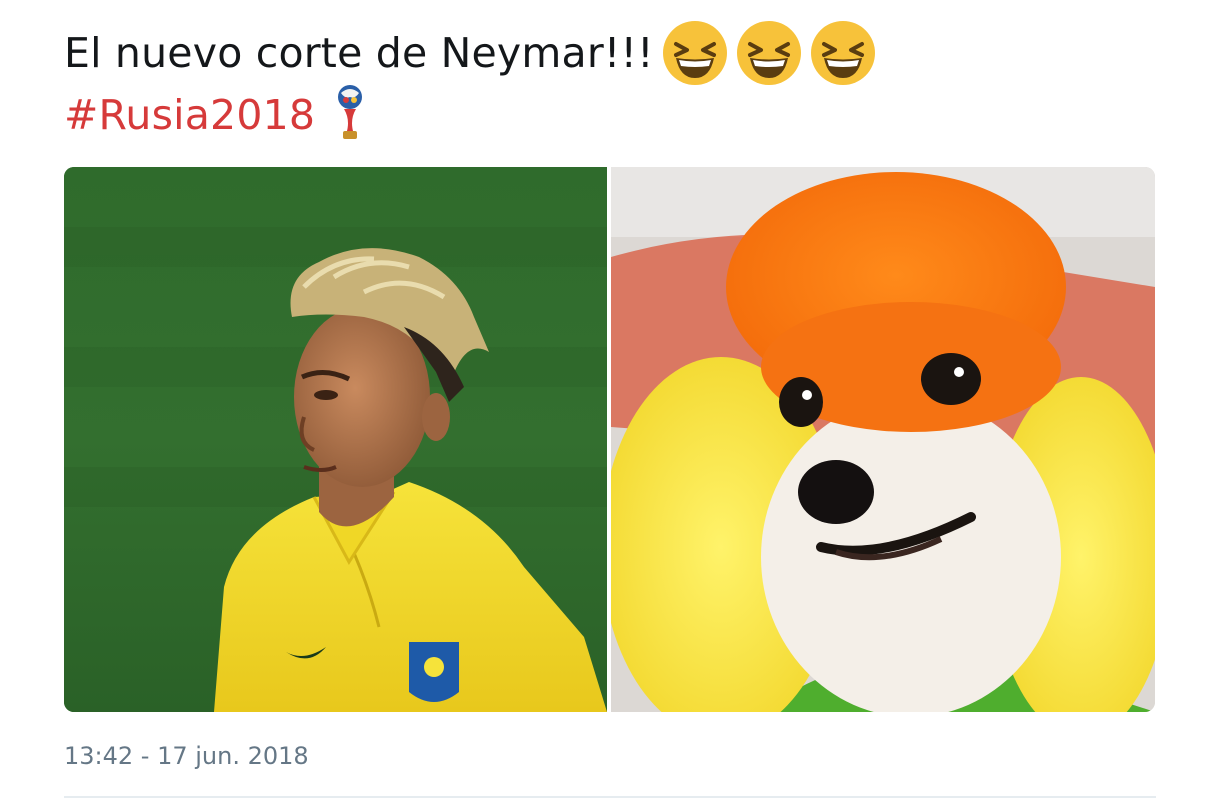 This screenshot has width=1224, height=802. Describe the element at coordinates (614, 115) in the screenshot. I see `tweet-text-line: #Rusia2018` at that location.